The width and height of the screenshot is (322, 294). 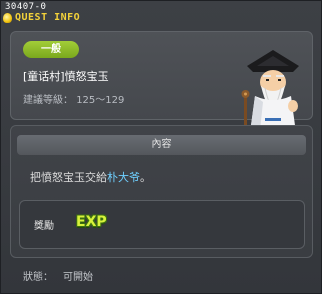 I want to click on quest-description: 把憤怒宝玉交給朴大爷。, so click(x=90, y=177).